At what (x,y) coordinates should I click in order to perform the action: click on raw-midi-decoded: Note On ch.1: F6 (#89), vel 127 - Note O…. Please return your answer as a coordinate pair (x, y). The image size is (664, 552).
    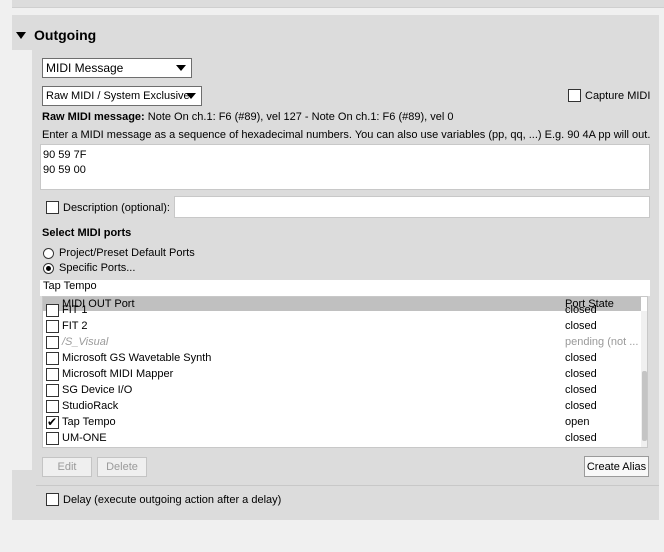
    Looking at the image, I should click on (300, 117).